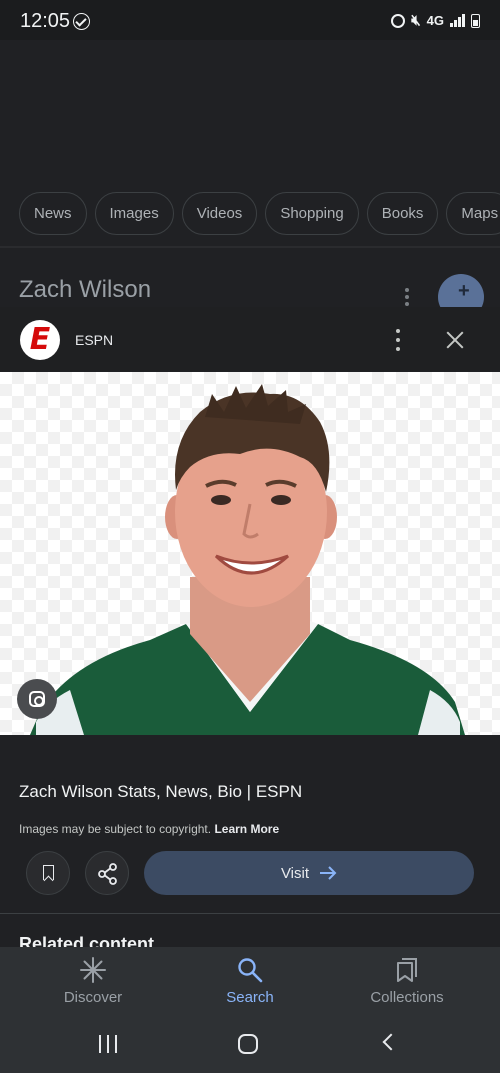 The height and width of the screenshot is (1073, 500). I want to click on visit-button: Visit, so click(309, 873).